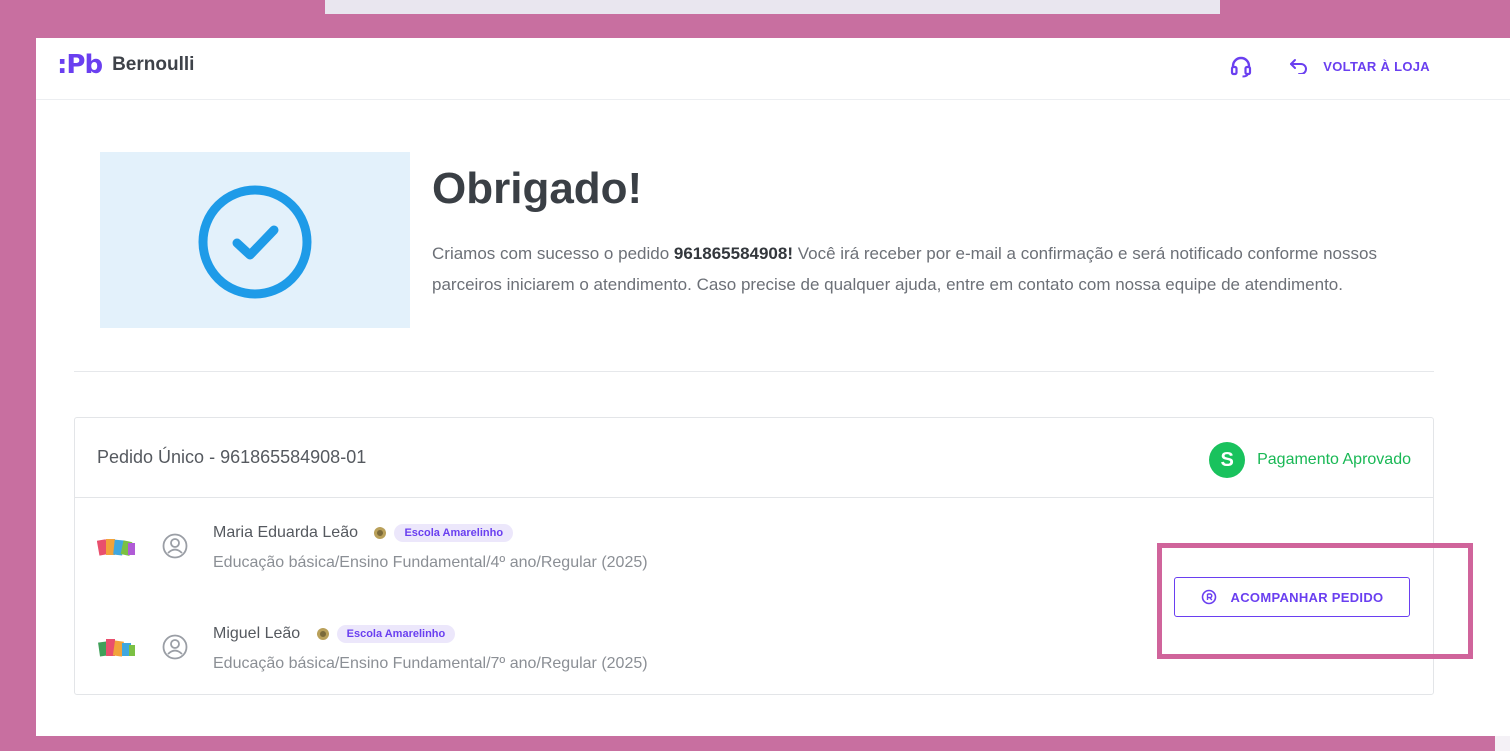 This screenshot has height=751, width=1510. I want to click on top-header: :Pb Bernoulli VOLTAR À LOJA, so click(773, 69).